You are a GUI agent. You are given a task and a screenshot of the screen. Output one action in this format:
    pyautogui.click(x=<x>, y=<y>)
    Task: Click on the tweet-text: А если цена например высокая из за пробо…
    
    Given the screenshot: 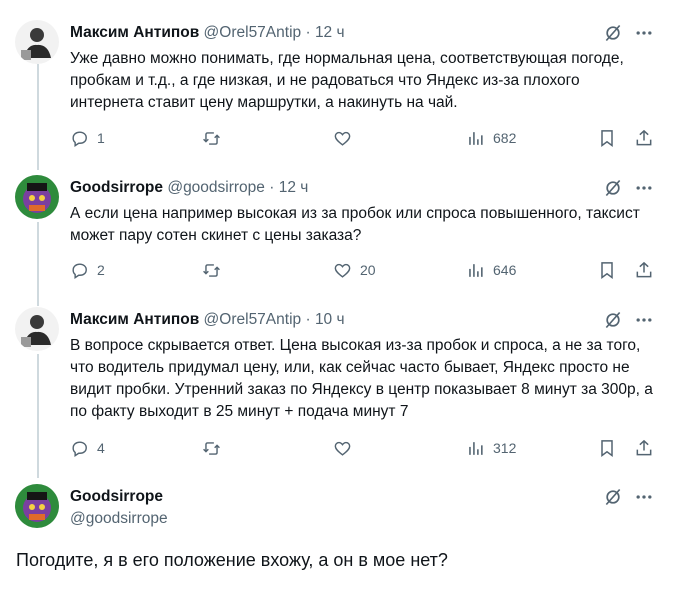 What is the action you would take?
    pyautogui.click(x=355, y=224)
    